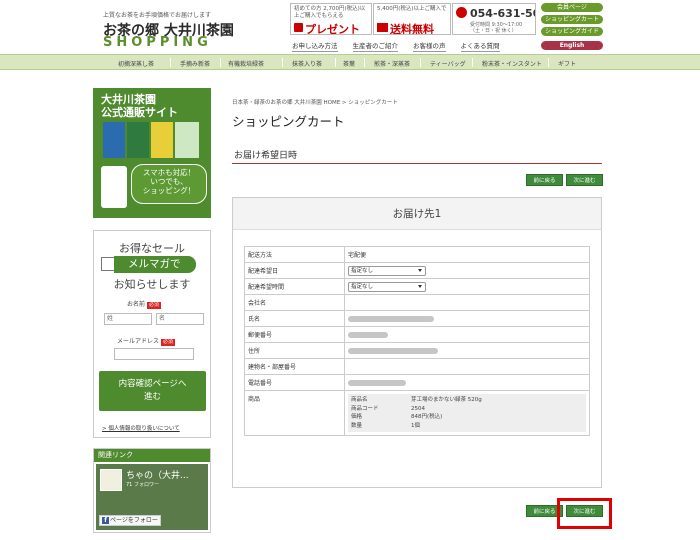 The width and height of the screenshot is (700, 540). Describe the element at coordinates (139, 106) in the screenshot. I see `official-banner-title: 大井川茶園 公式通販サイト` at that location.